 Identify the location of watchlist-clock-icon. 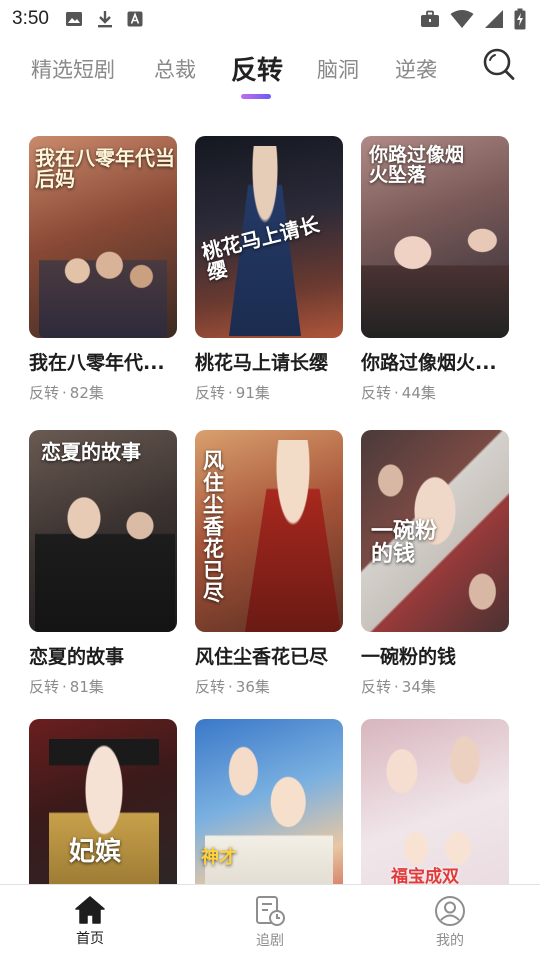
(270, 911).